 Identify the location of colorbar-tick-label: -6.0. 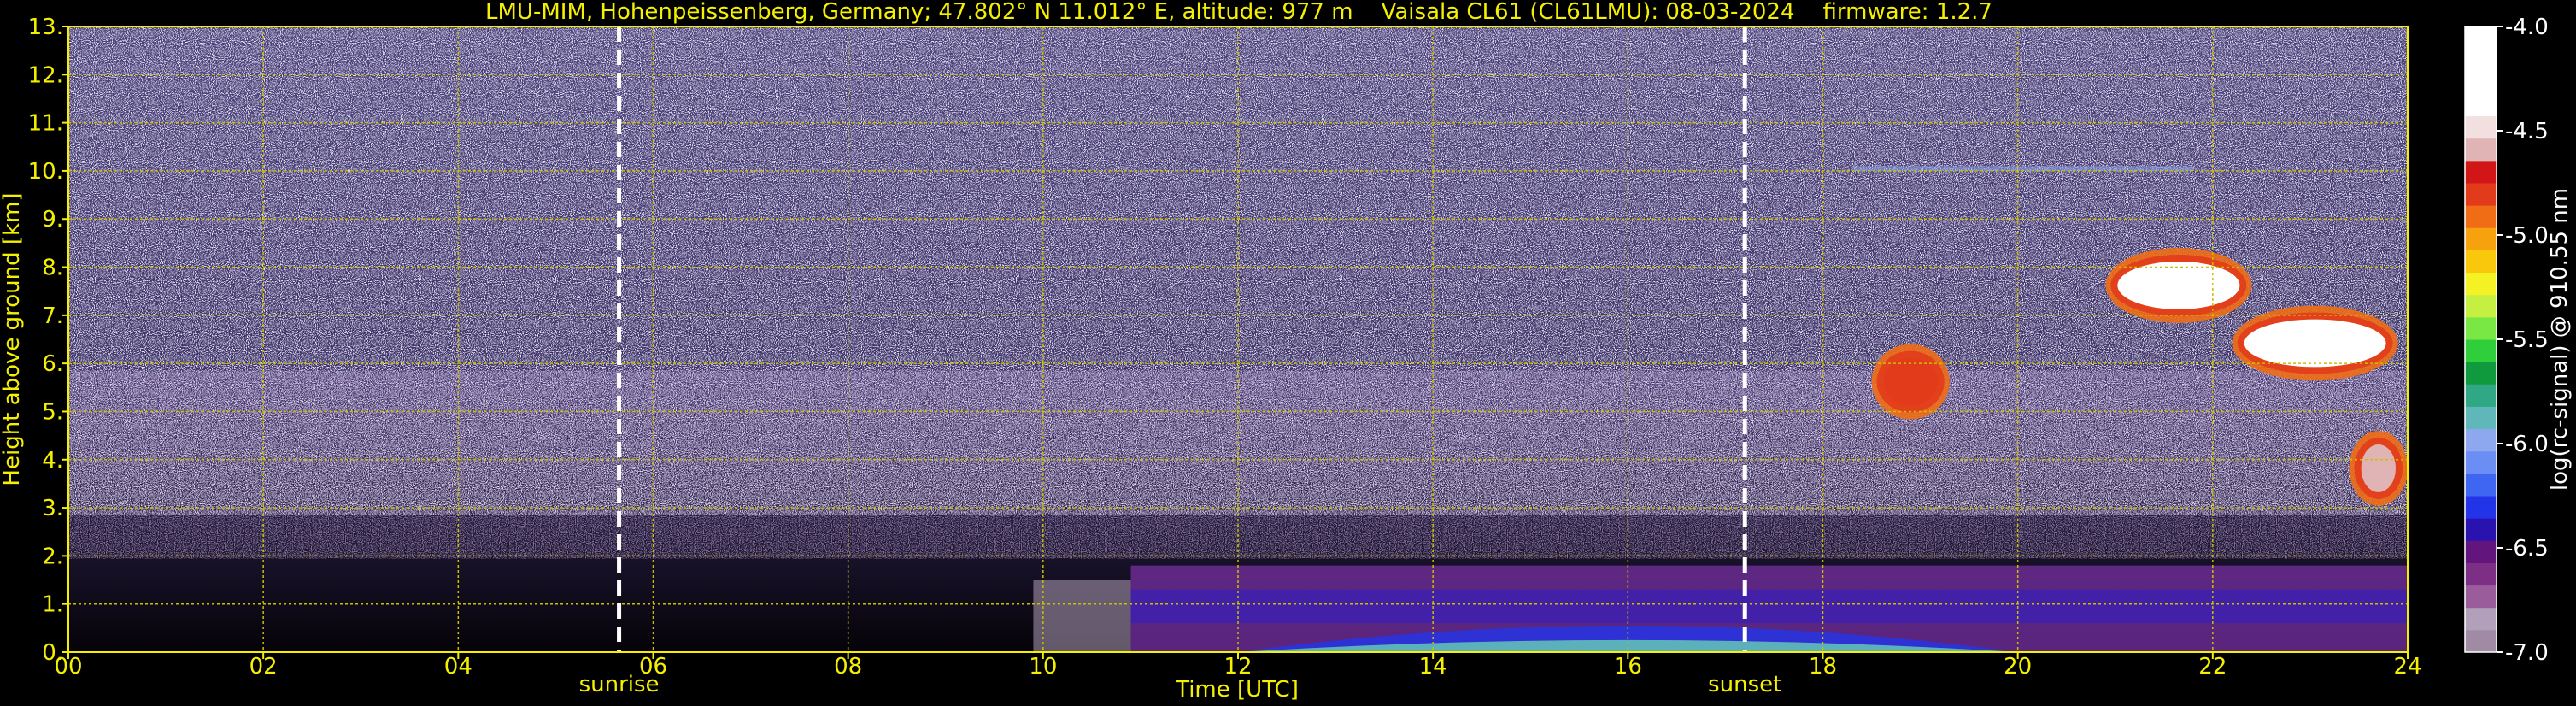
(2527, 444).